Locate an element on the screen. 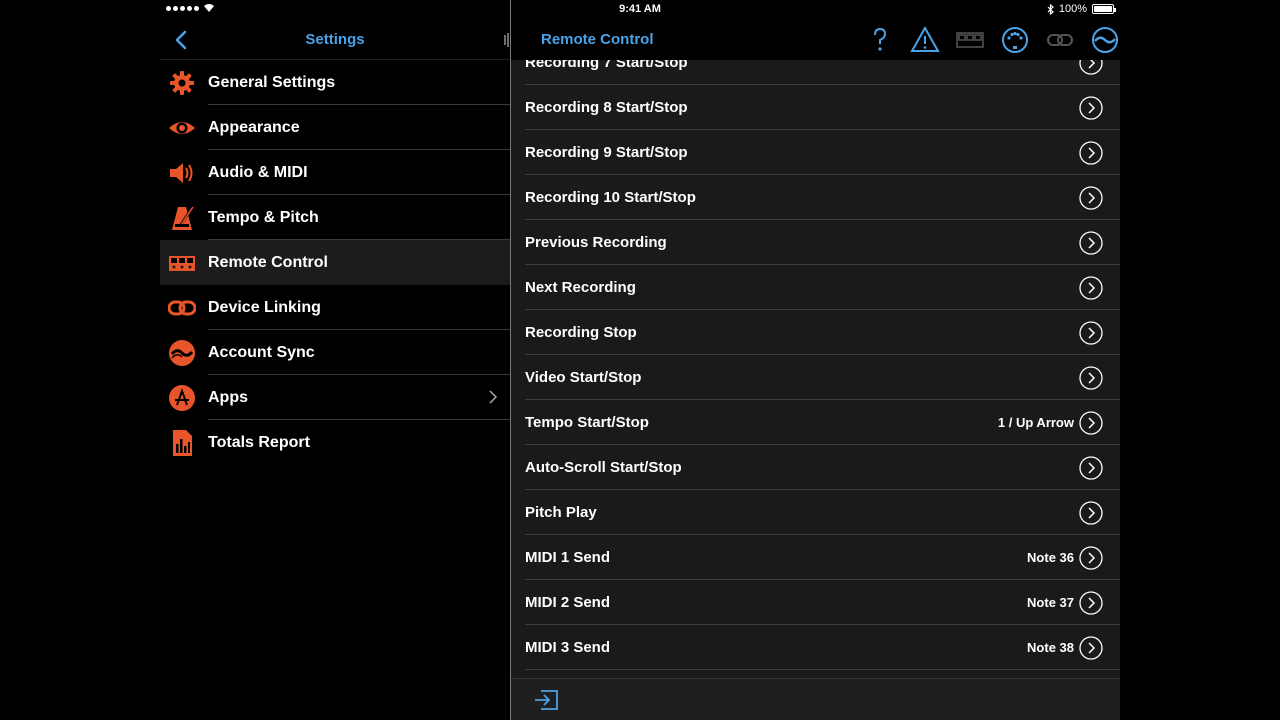  settings-nav-bar: Settings is located at coordinates (338, 40).